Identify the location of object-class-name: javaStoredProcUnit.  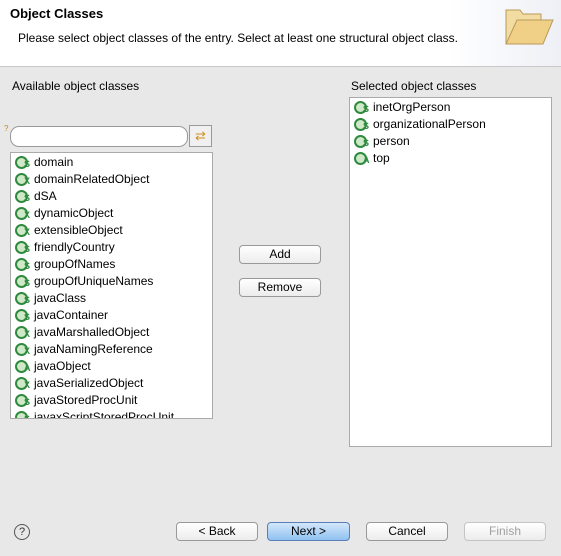
(86, 399).